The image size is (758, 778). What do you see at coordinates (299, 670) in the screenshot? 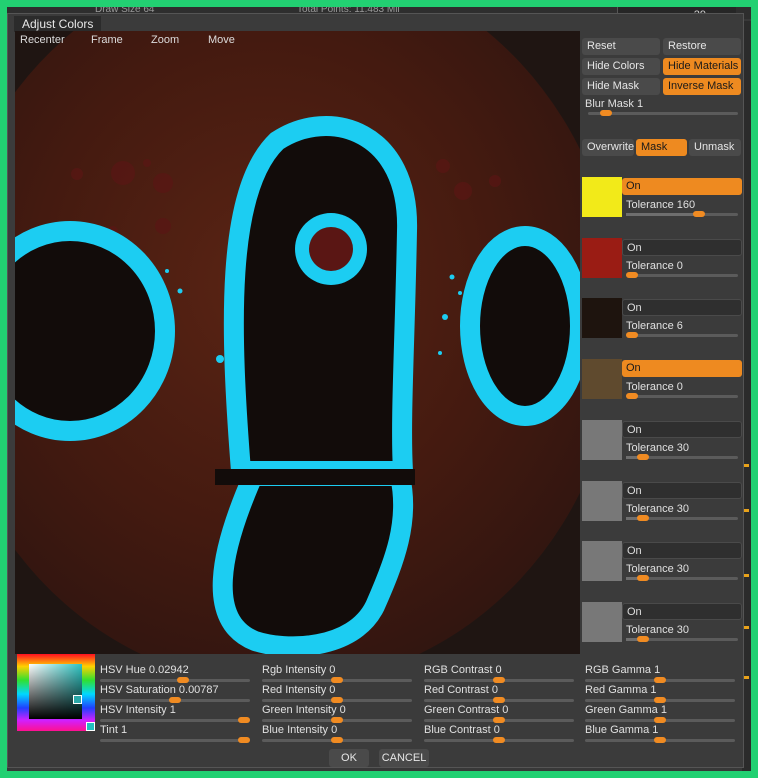
I see `adjust-label: Rgb Intensity 0` at bounding box center [299, 670].